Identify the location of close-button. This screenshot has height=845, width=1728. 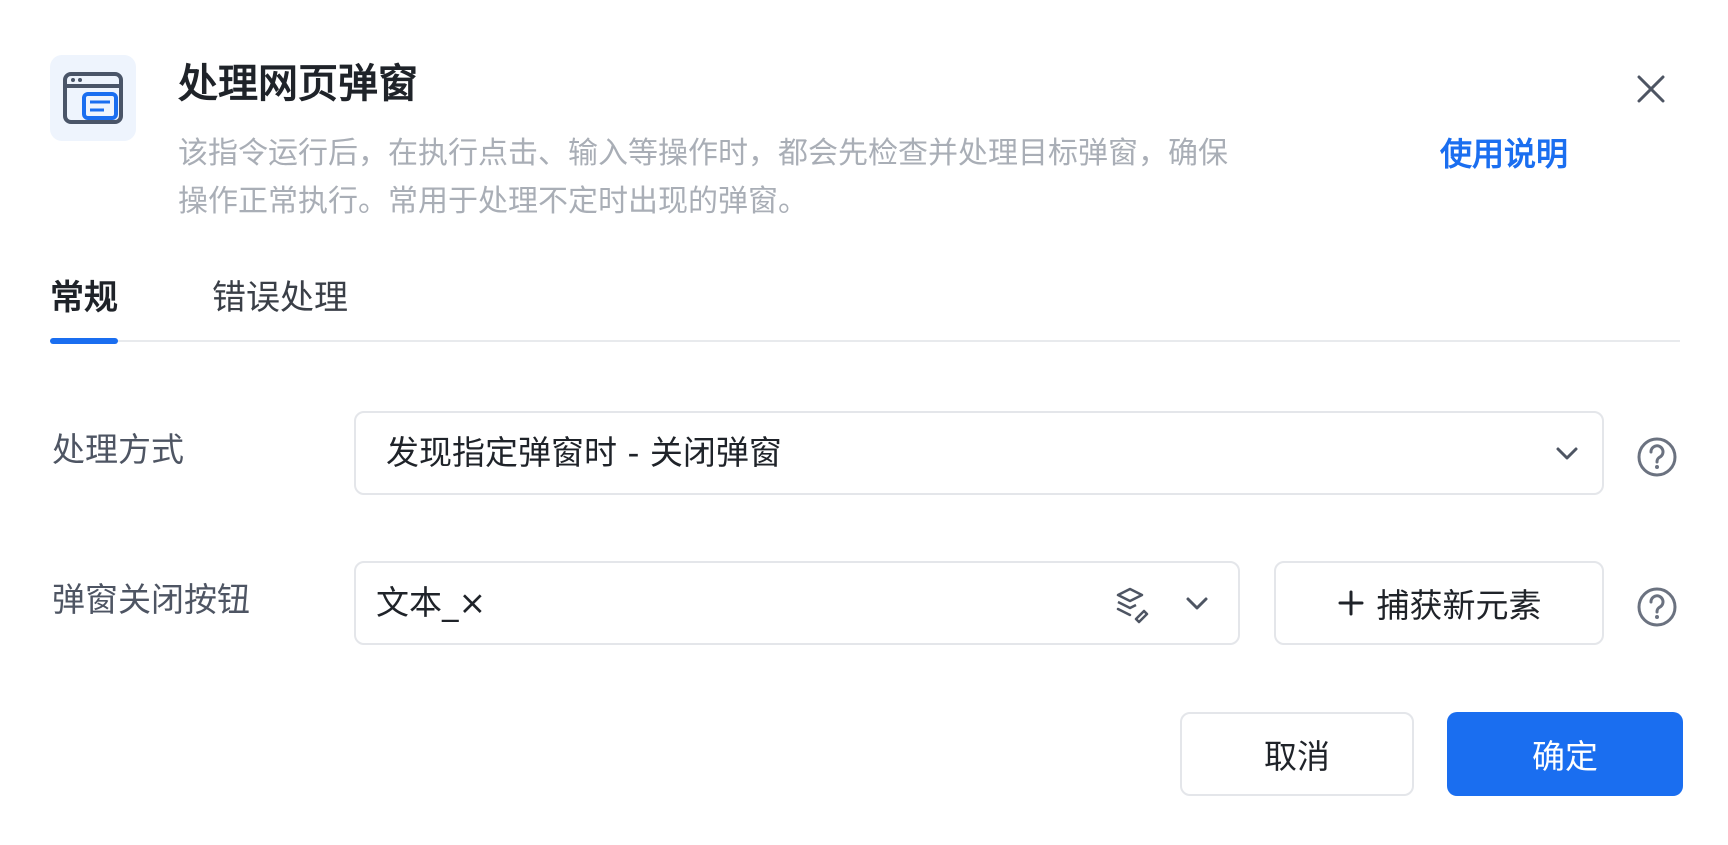
(1651, 89).